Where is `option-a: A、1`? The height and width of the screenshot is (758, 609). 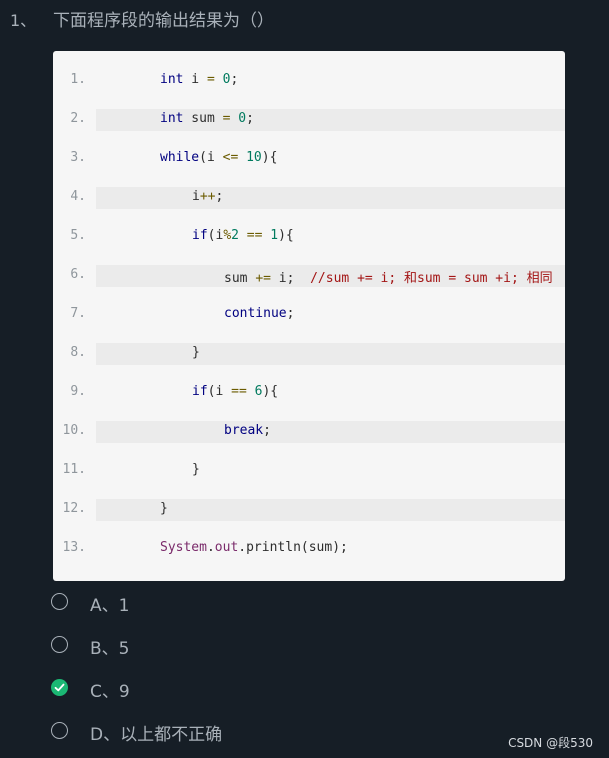 option-a: A、1 is located at coordinates (200, 605).